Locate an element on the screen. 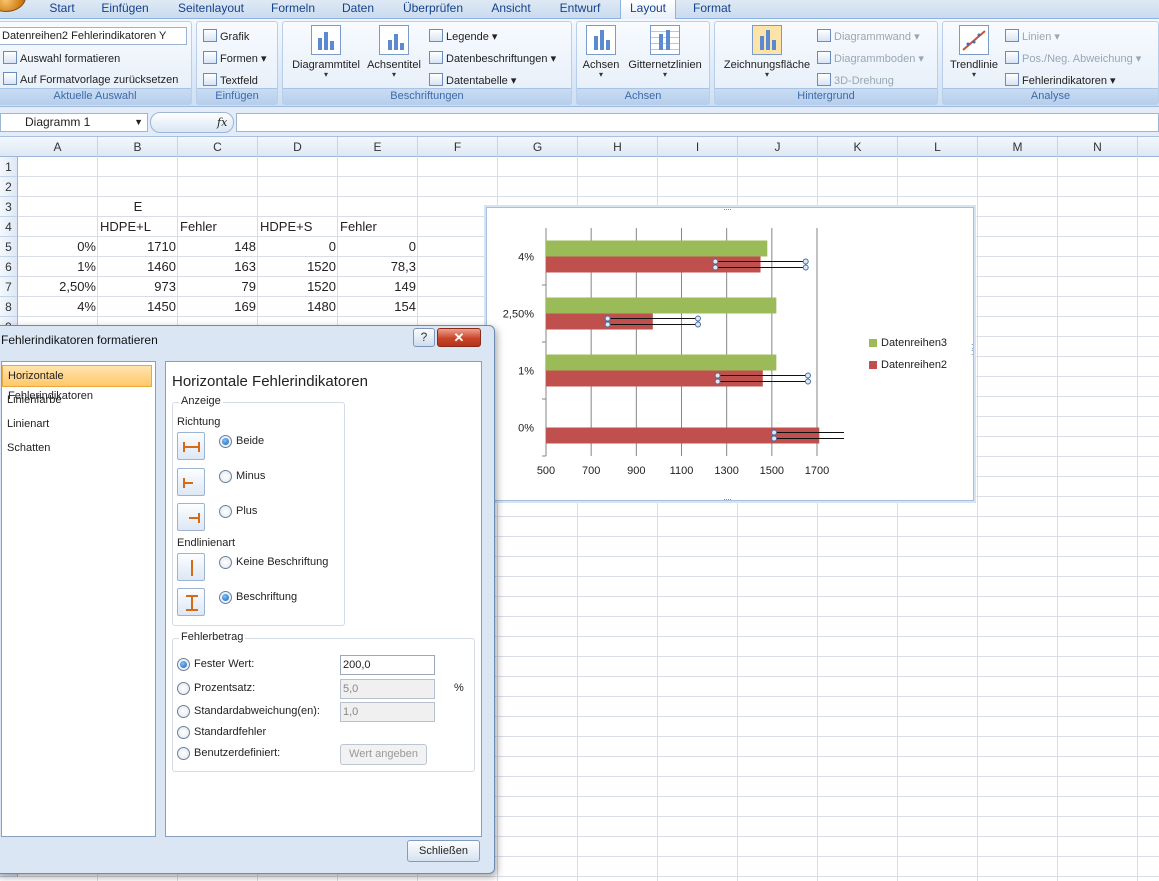  no-cap-icon is located at coordinates (191, 567).